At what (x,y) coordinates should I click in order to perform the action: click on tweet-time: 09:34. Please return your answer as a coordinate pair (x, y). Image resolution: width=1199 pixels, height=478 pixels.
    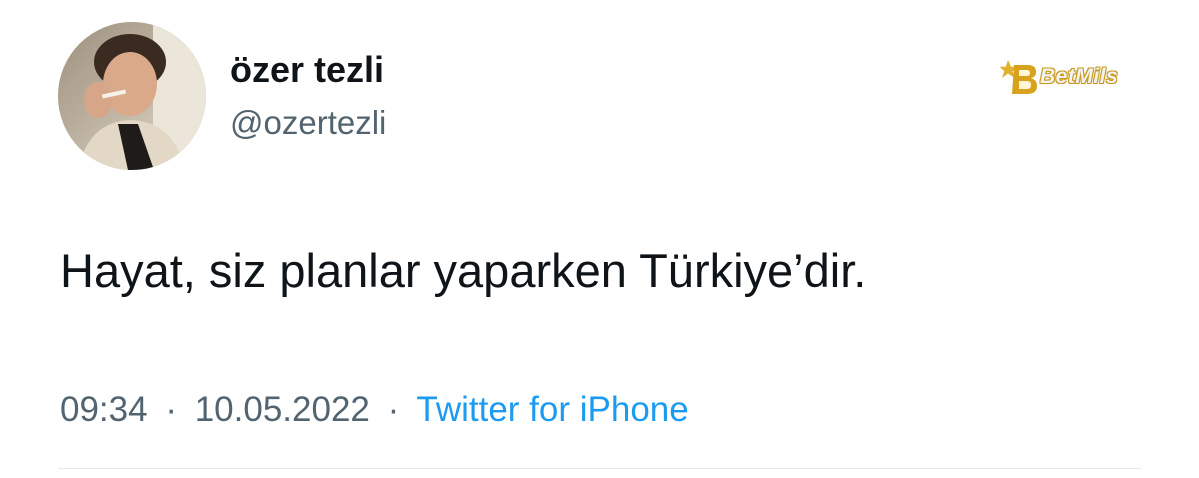
    Looking at the image, I should click on (104, 409).